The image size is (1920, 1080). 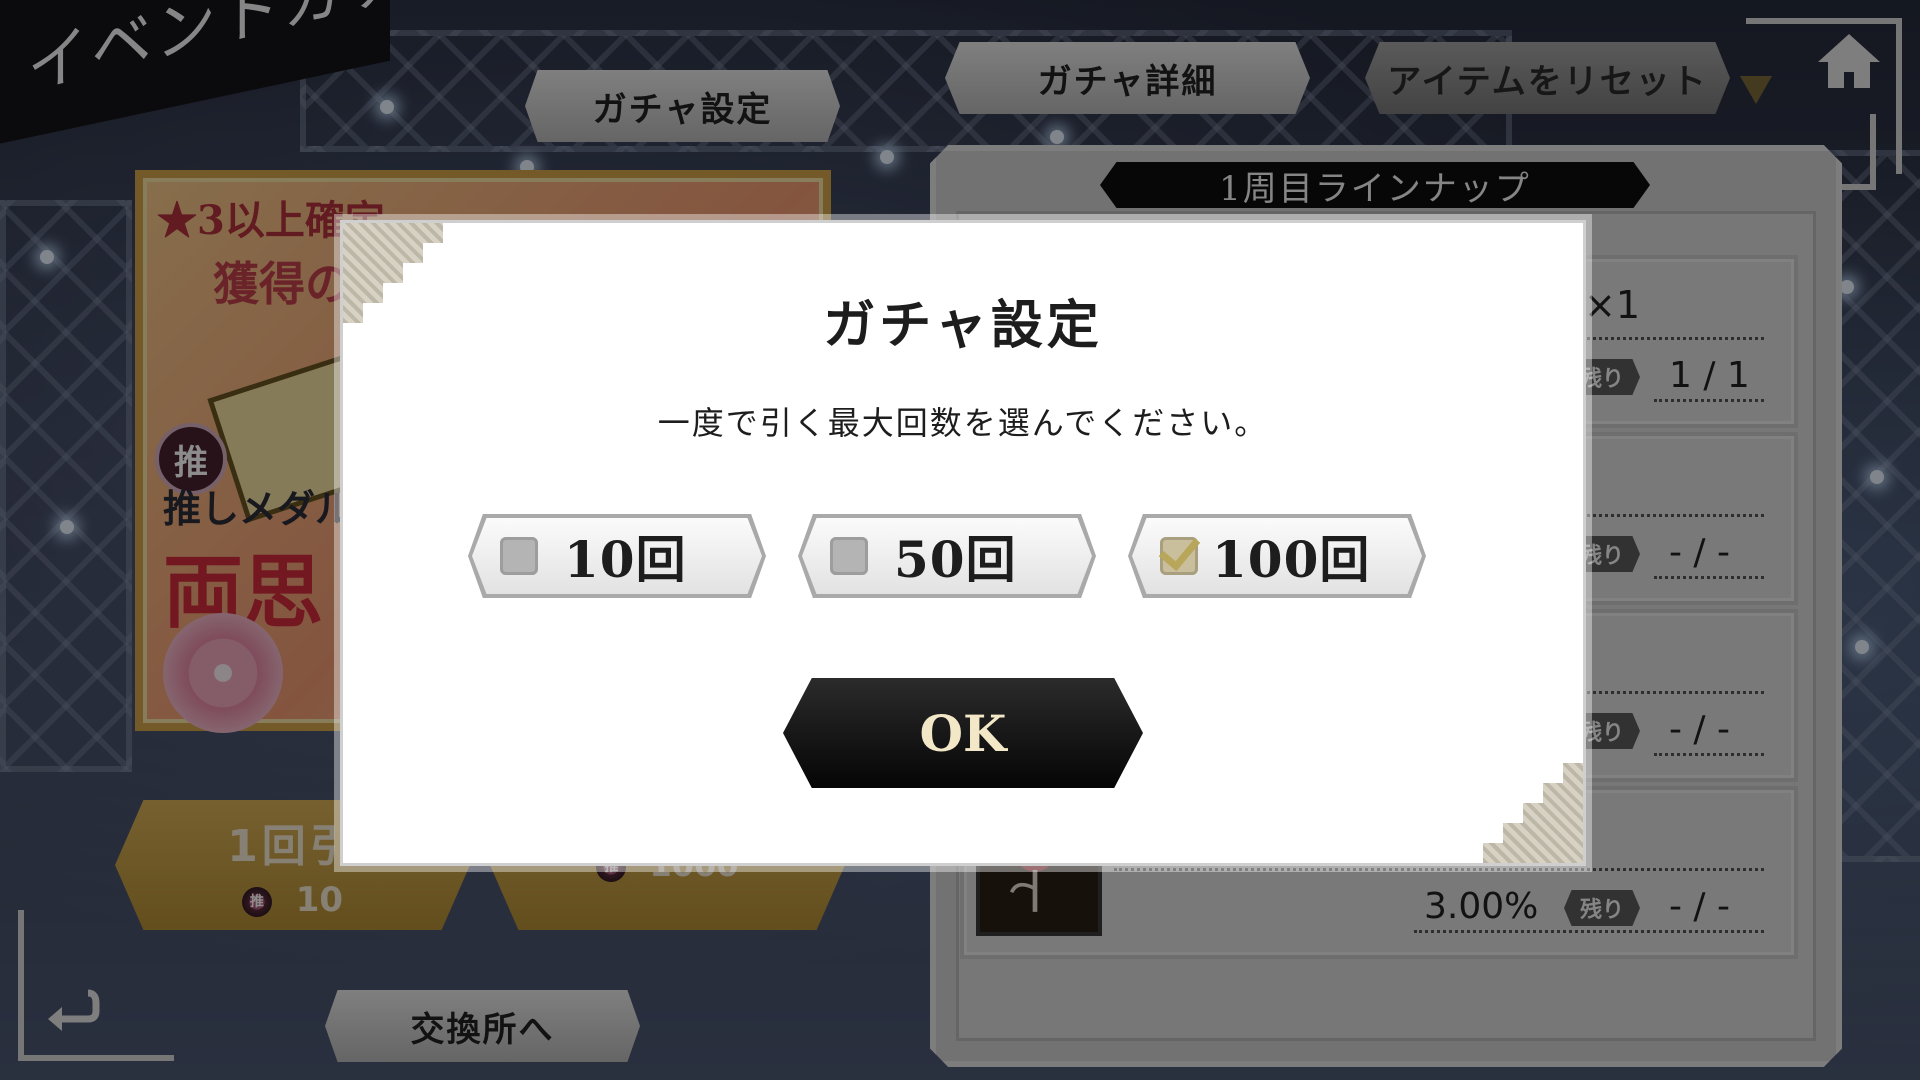 I want to click on option-100-times: 100回, so click(x=1277, y=556).